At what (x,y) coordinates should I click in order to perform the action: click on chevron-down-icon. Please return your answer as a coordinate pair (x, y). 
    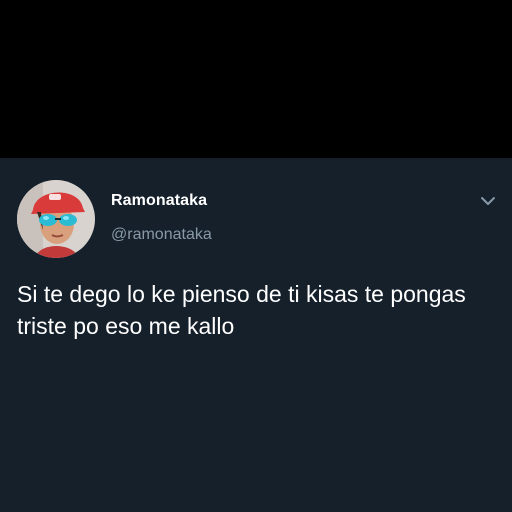
    Looking at the image, I should click on (488, 201).